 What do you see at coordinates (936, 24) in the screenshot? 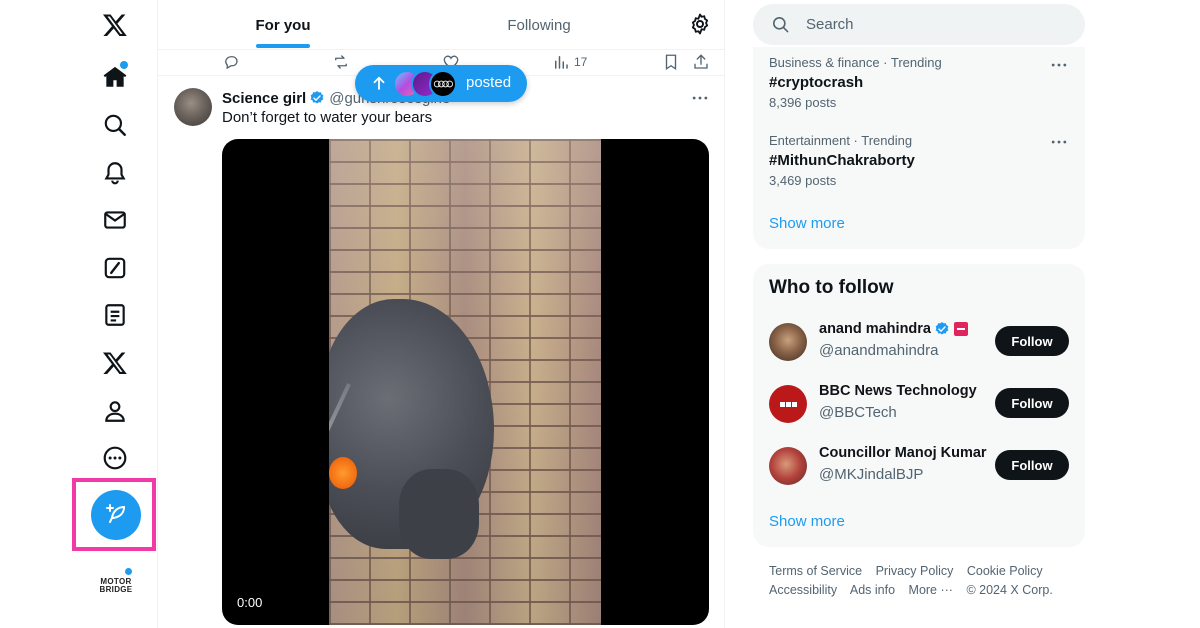
I see `search-input` at bounding box center [936, 24].